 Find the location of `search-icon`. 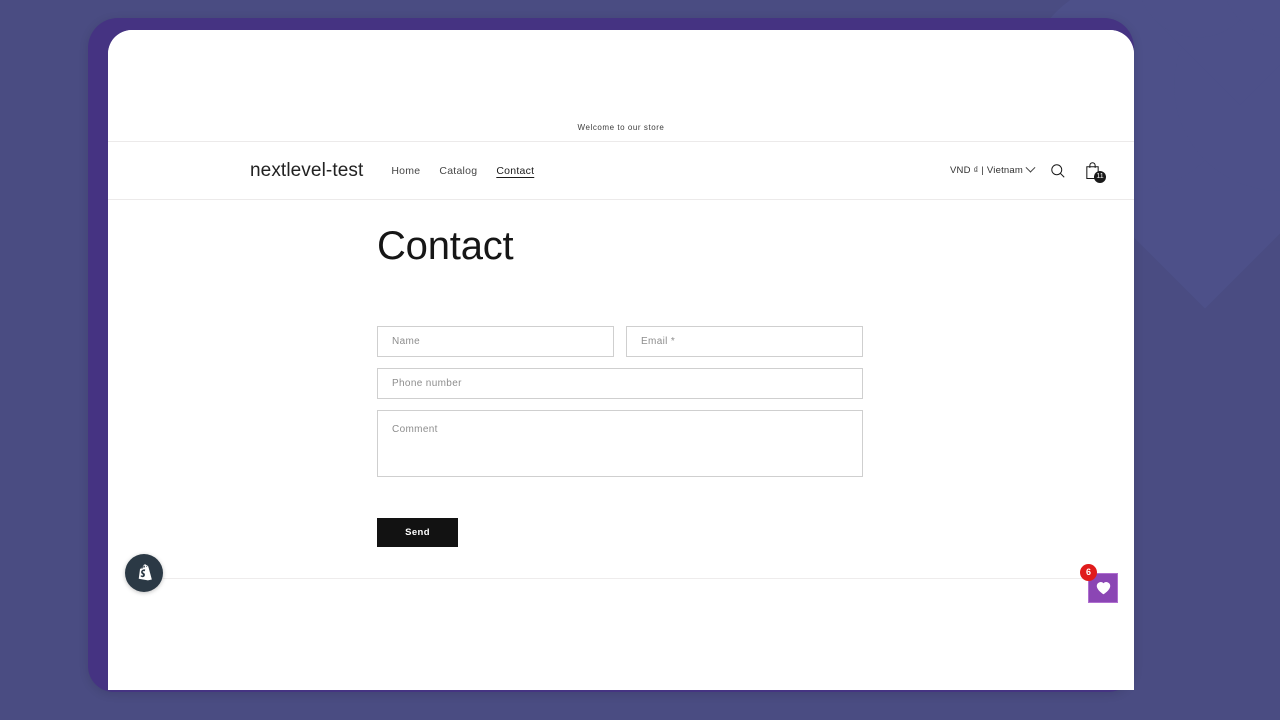

search-icon is located at coordinates (1058, 170).